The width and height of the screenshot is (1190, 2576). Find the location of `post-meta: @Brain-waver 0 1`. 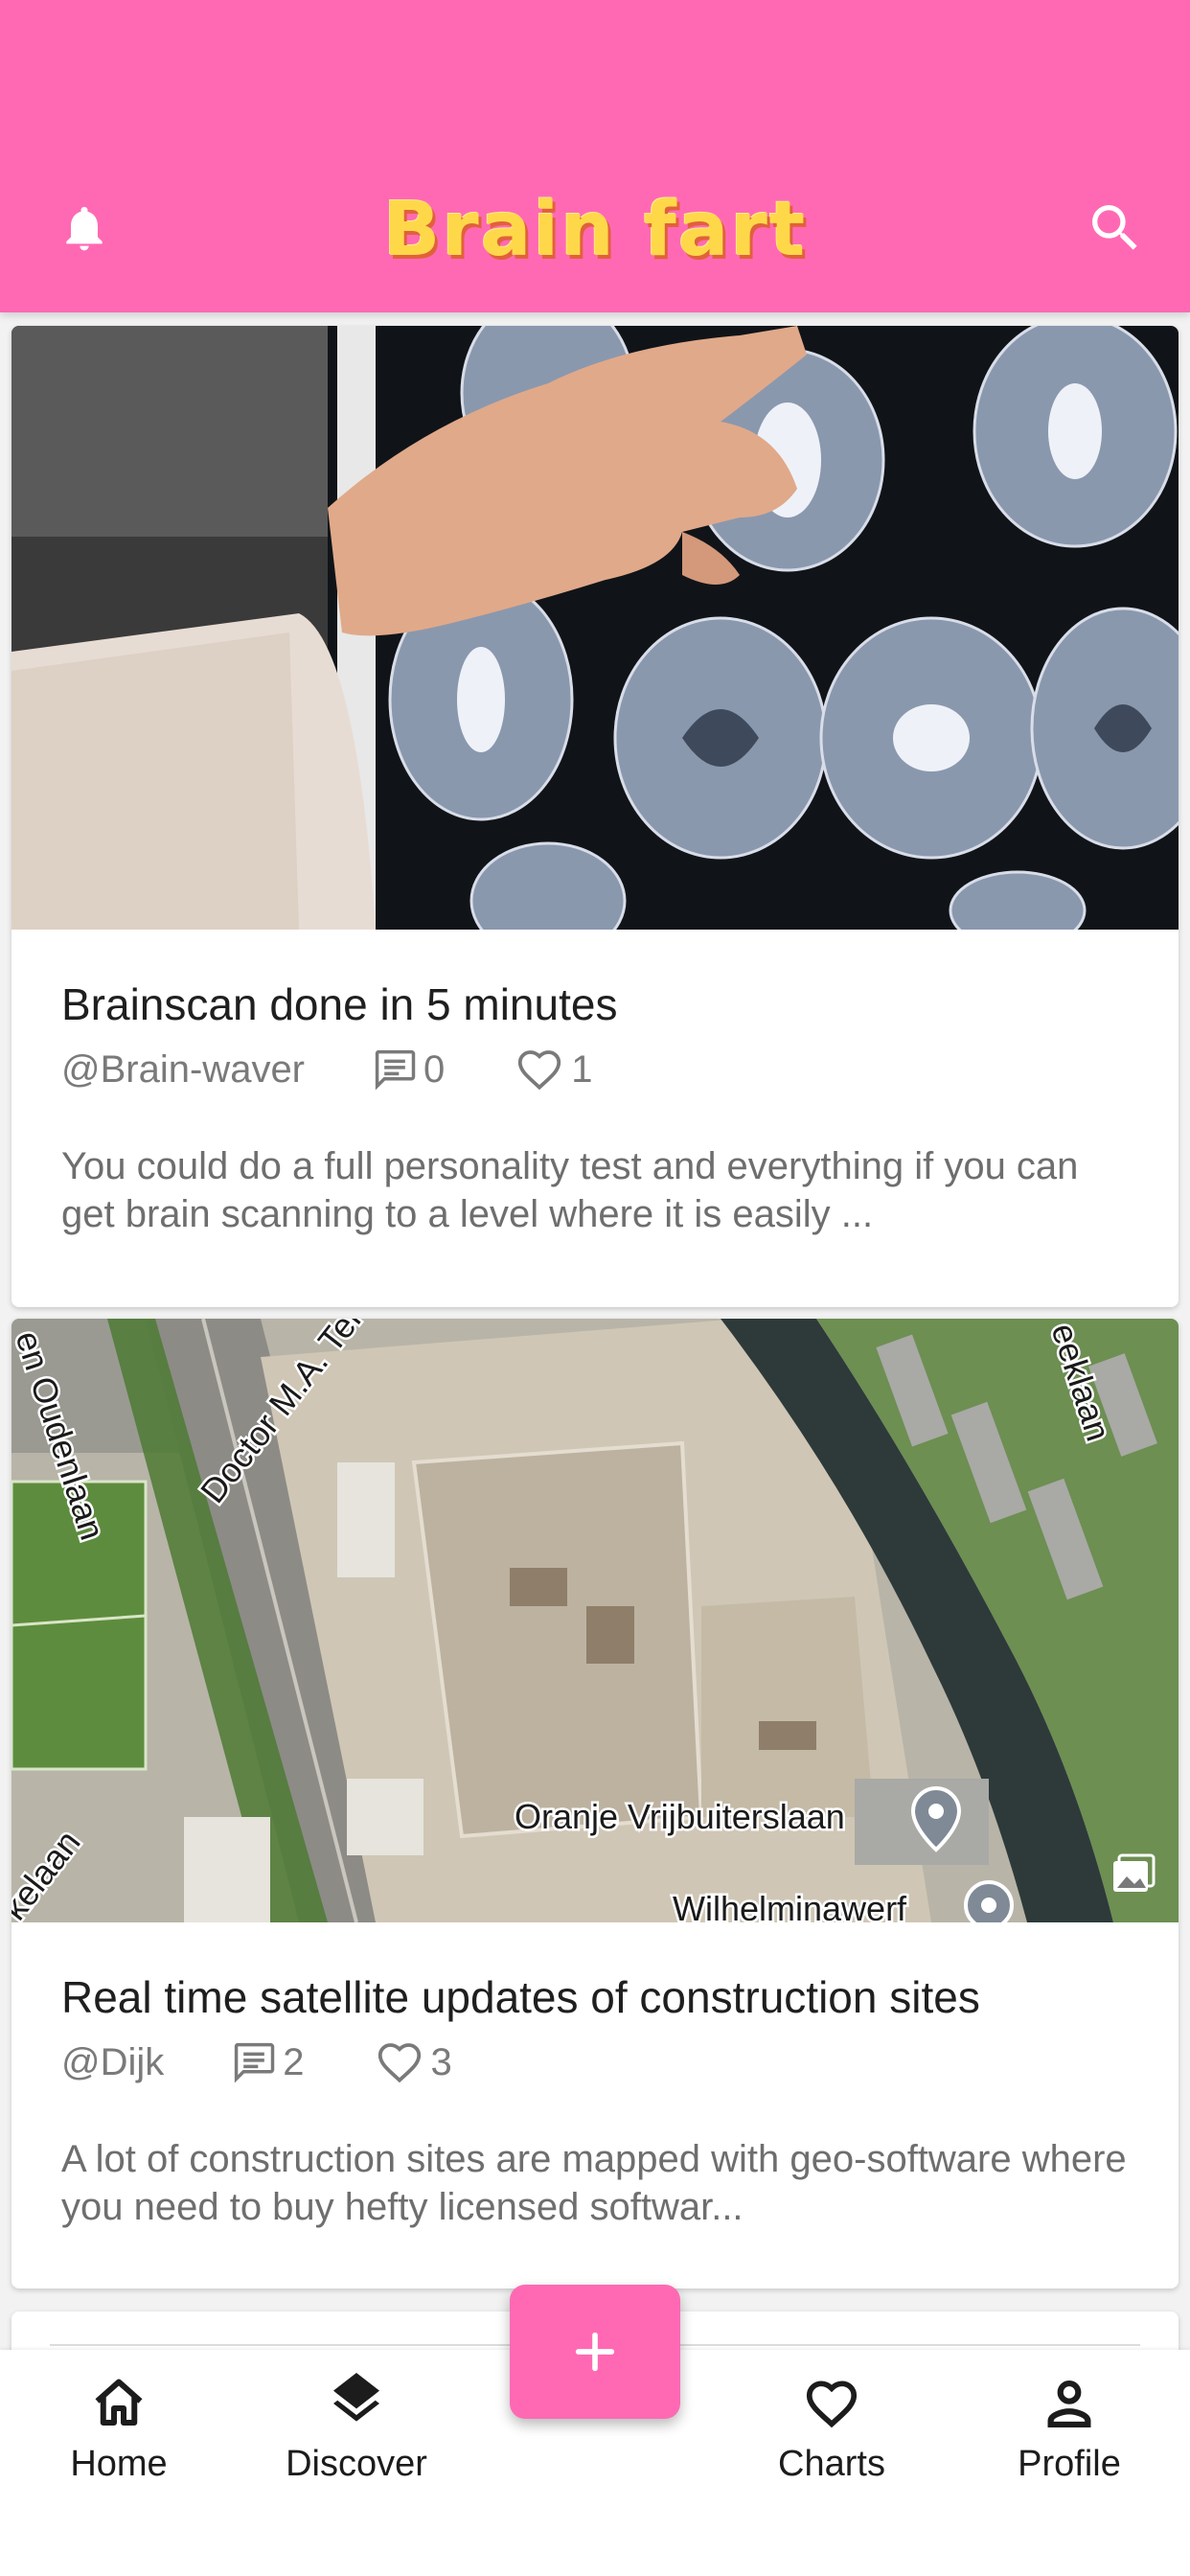

post-meta: @Brain-waver 0 1 is located at coordinates (595, 1069).